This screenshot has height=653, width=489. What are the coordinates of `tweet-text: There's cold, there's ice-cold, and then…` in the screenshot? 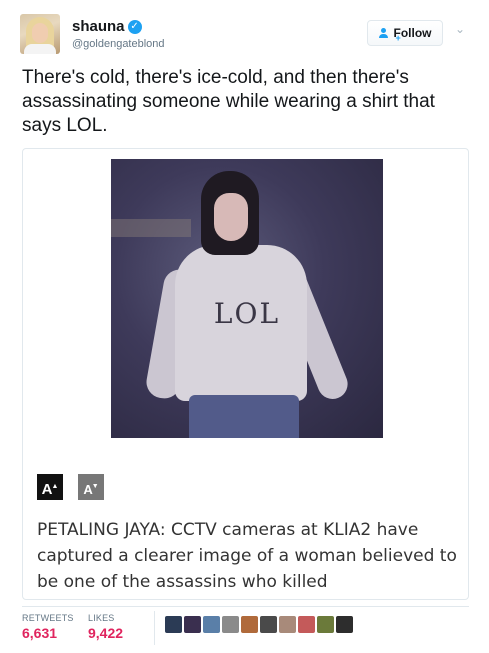 It's located at (228, 101).